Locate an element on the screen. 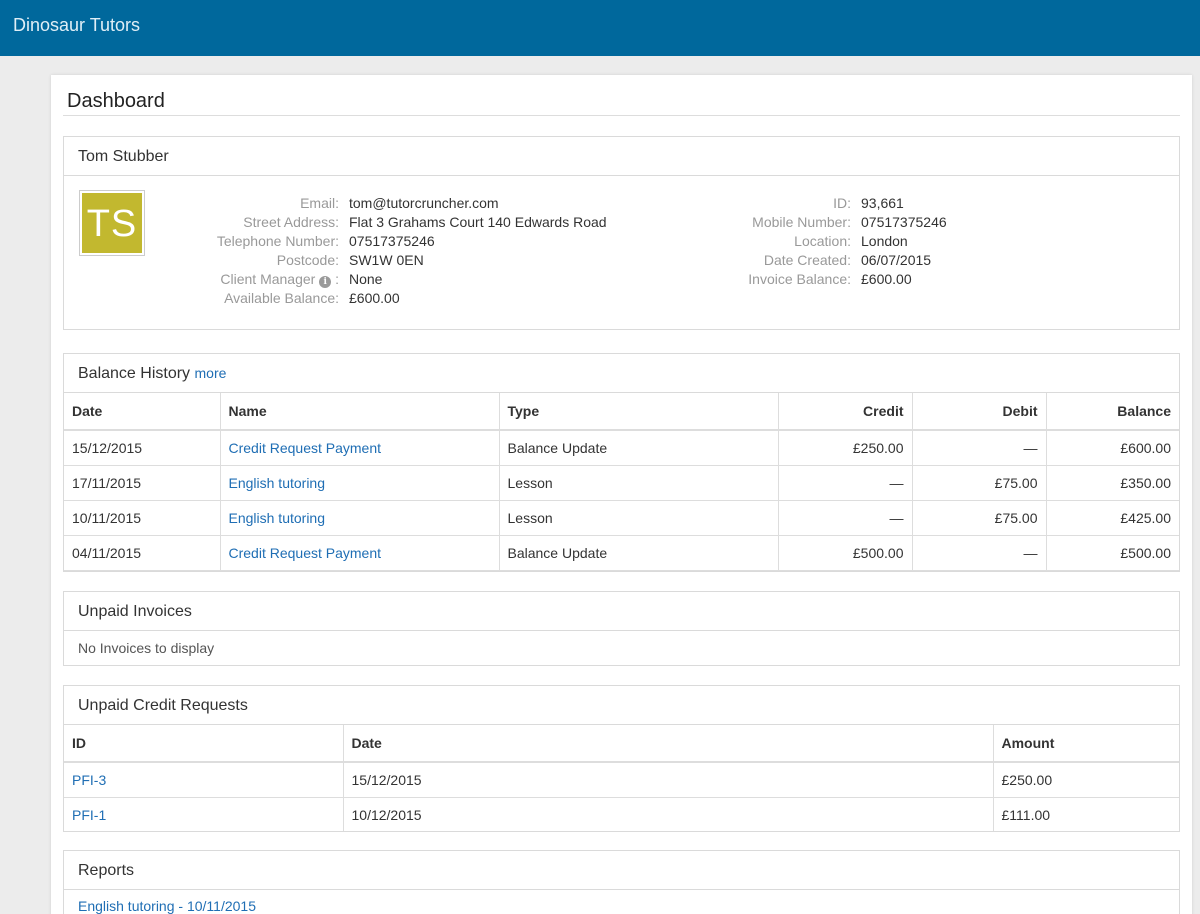 The height and width of the screenshot is (914, 1200). detail-label: Location: is located at coordinates (822, 241).